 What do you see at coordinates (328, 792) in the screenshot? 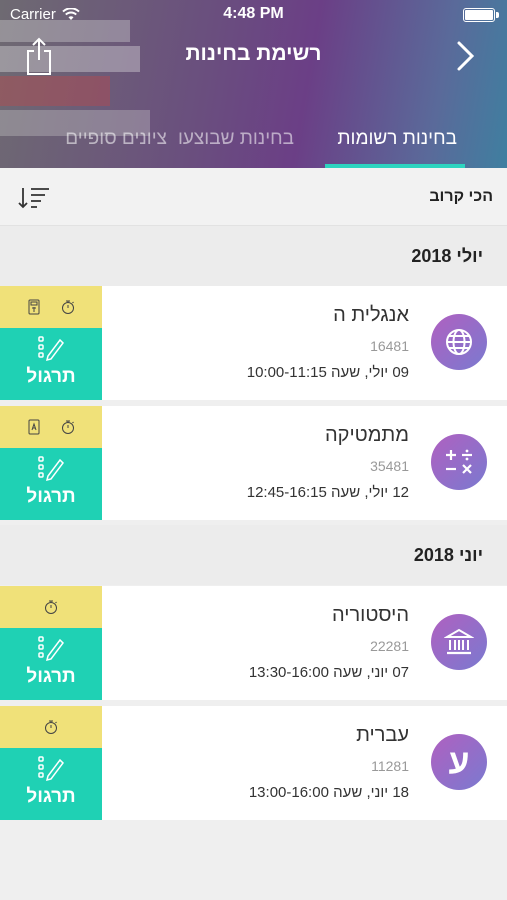
I see `exam-datetime: 18 יוני, שעה 13:00-16:00` at bounding box center [328, 792].